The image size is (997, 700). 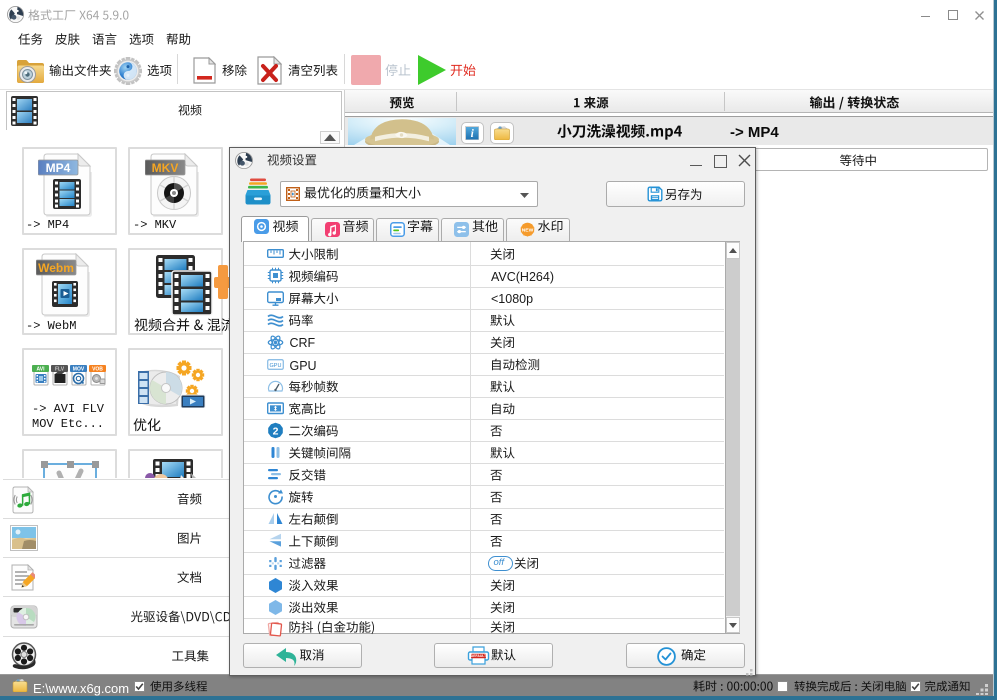 I want to click on svg-text: NEW, so click(x=528, y=230).